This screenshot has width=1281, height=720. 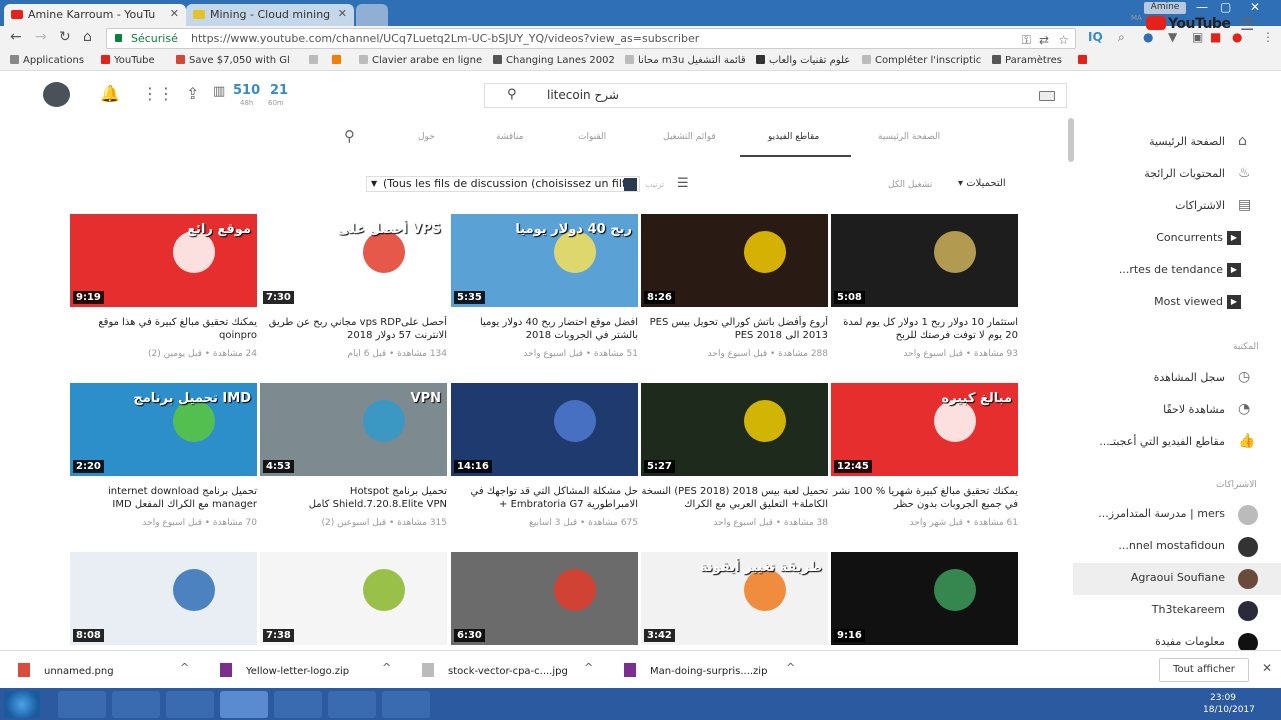 What do you see at coordinates (803, 60) in the screenshot?
I see `bookmark-games: علوم تقنيات والعاب` at bounding box center [803, 60].